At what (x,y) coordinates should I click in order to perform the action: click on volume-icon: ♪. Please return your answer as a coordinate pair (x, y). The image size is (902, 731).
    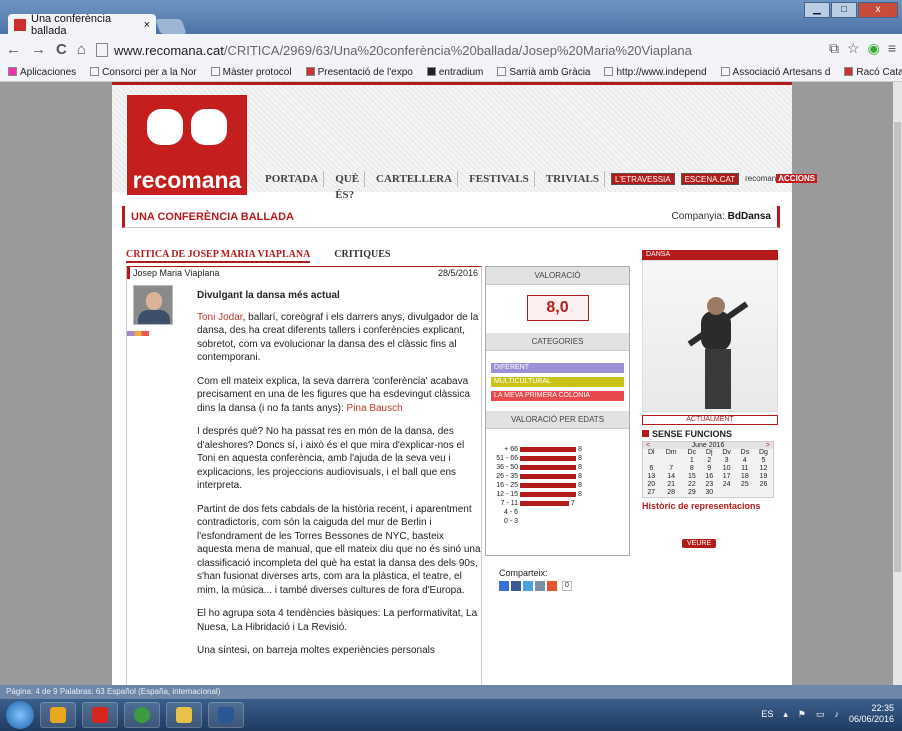
    Looking at the image, I should click on (836, 714).